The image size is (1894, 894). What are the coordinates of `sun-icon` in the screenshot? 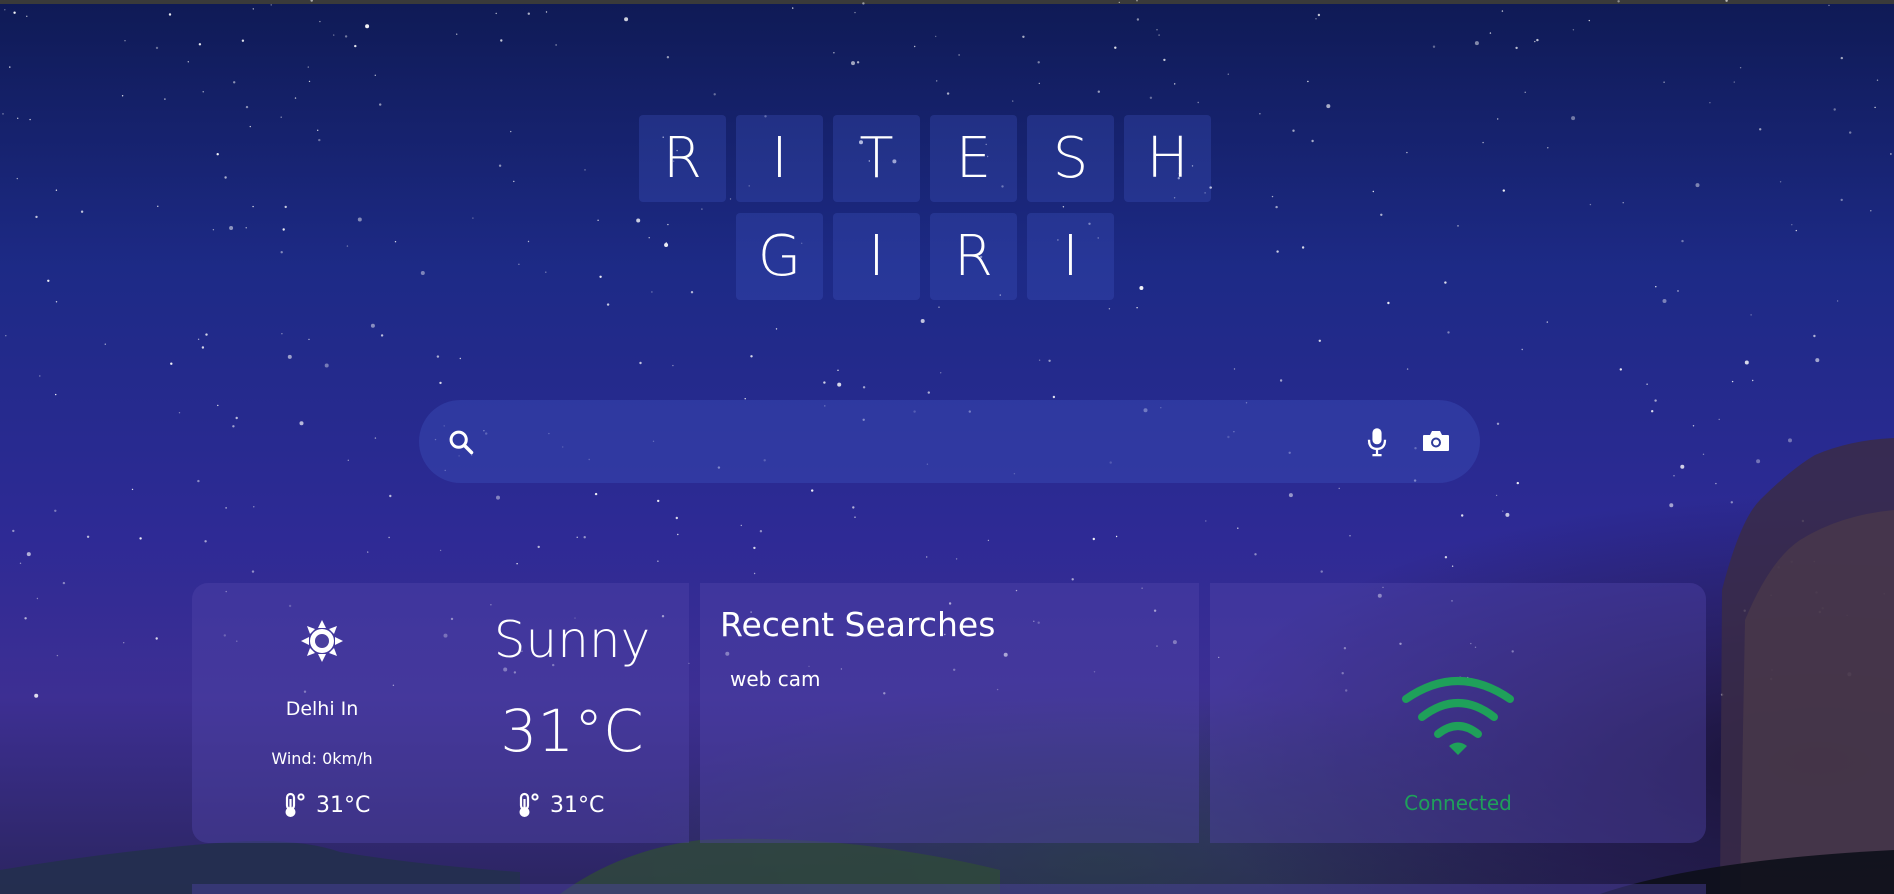 It's located at (322, 641).